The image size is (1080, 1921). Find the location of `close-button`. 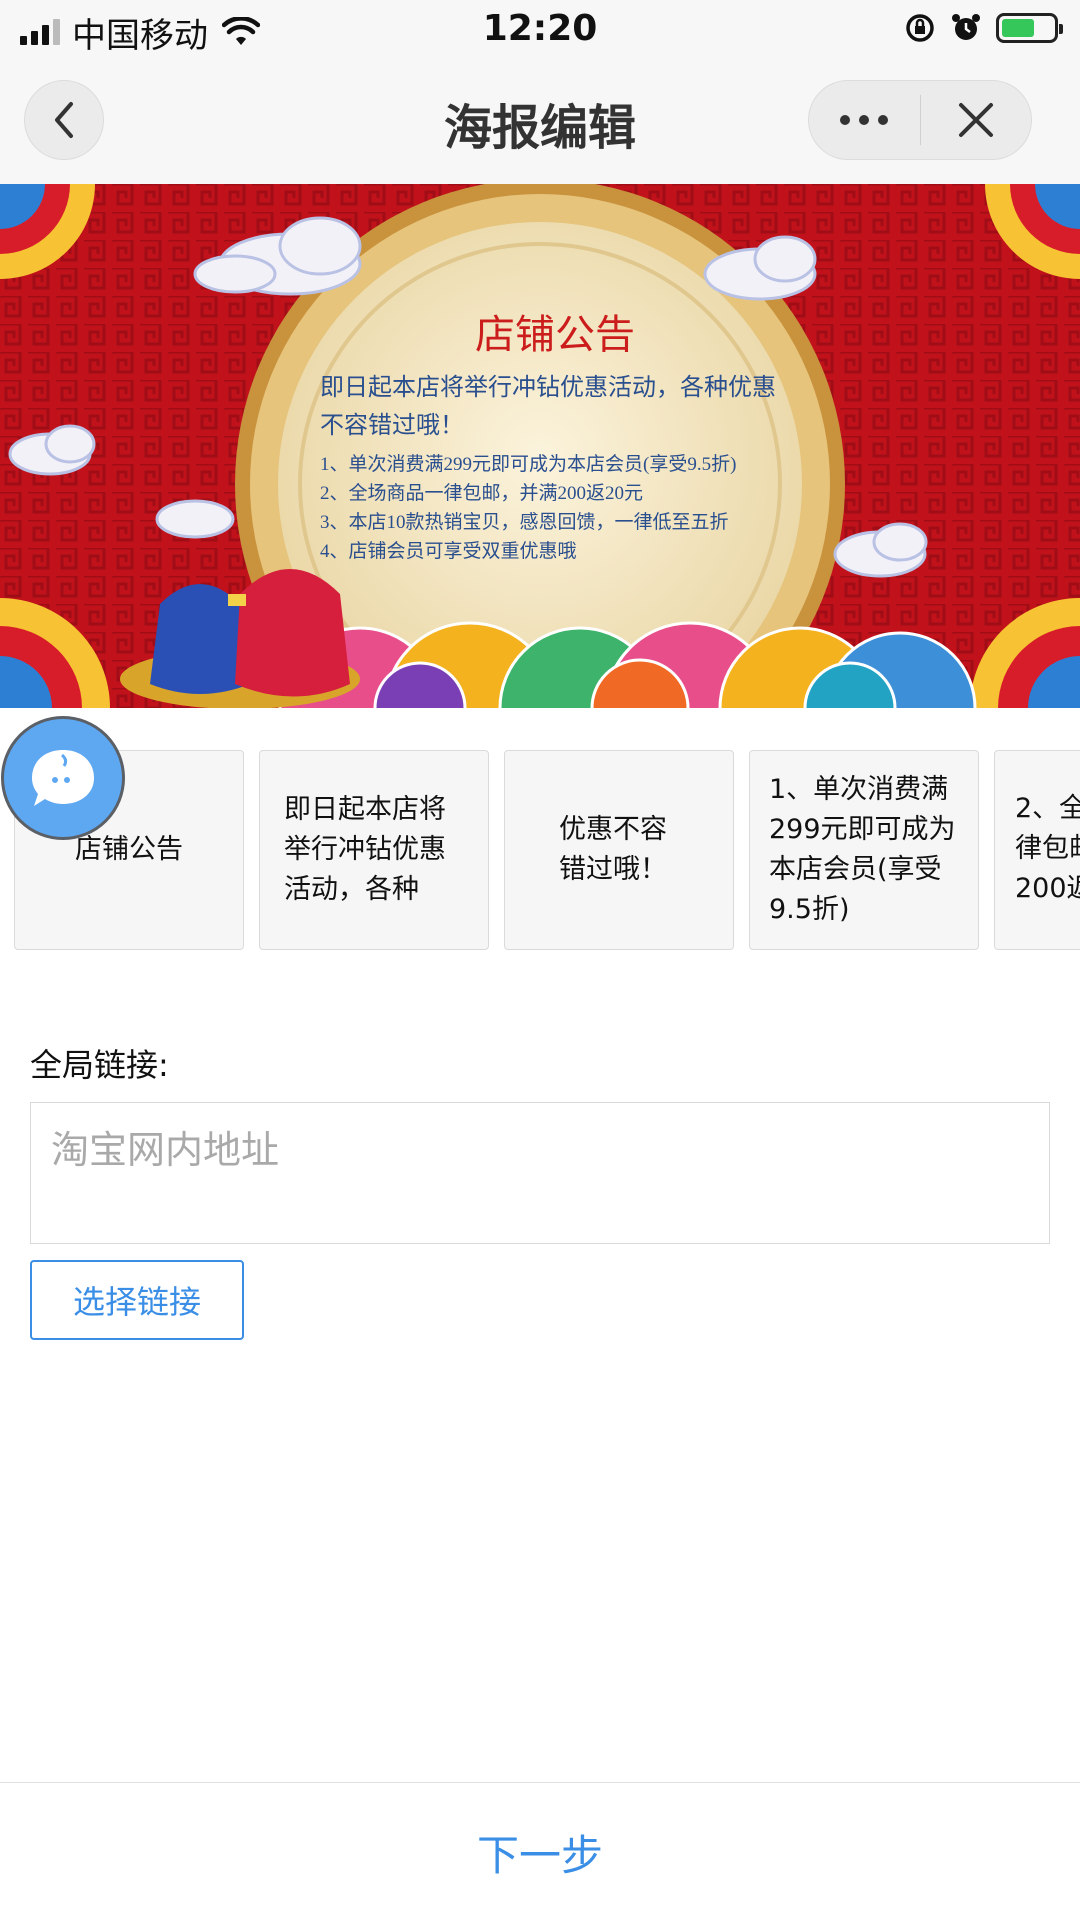

close-button is located at coordinates (975, 120).